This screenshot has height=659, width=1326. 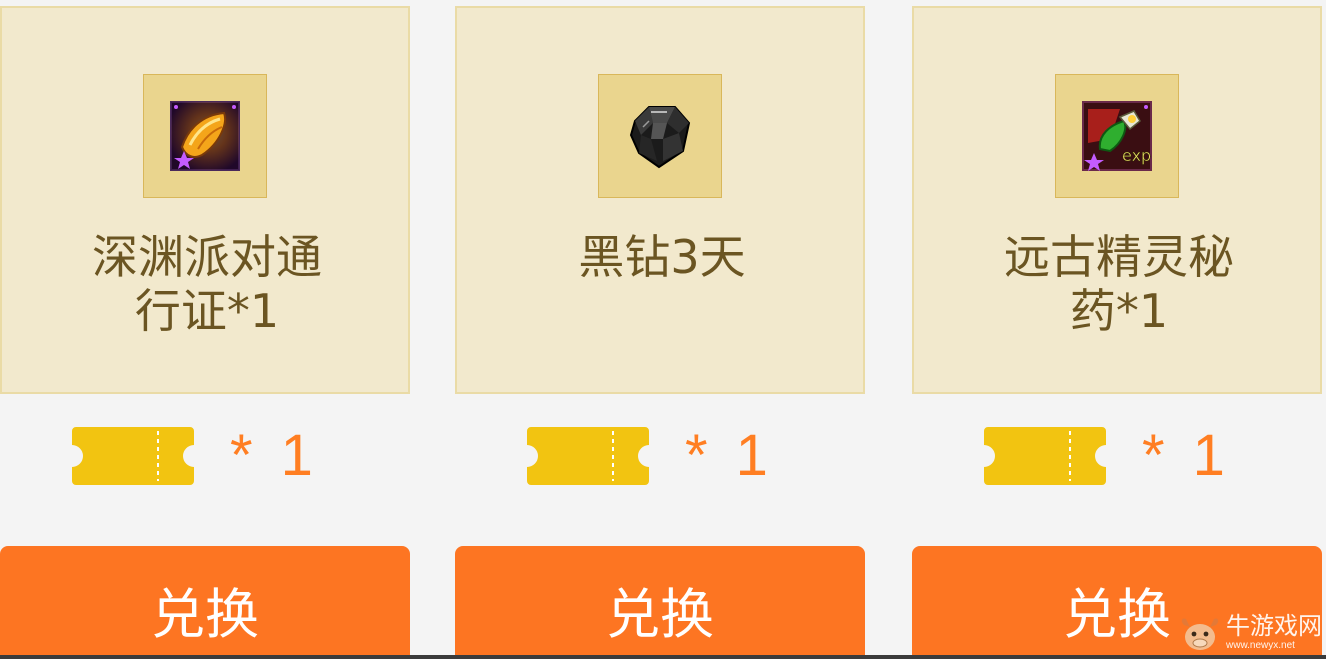 What do you see at coordinates (1200, 633) in the screenshot?
I see `bull-logo-icon` at bounding box center [1200, 633].